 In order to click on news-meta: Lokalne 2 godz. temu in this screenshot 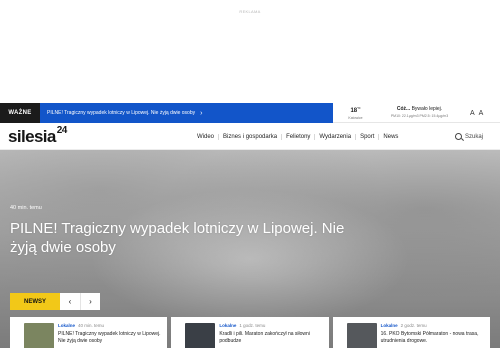, I will do `click(403, 325)`.